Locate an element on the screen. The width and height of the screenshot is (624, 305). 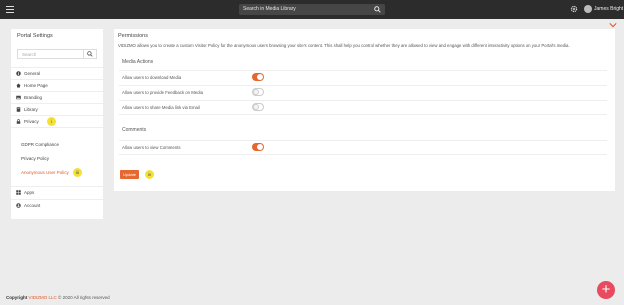
permission-row: Allow users to provide Feedback on Media is located at coordinates (363, 92).